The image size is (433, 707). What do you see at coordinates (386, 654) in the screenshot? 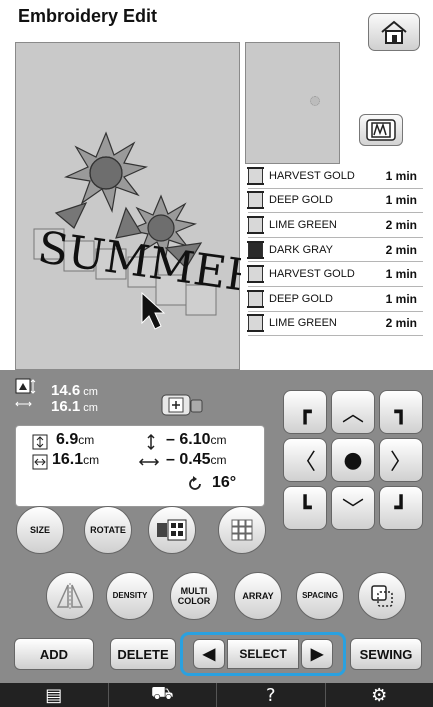
I see `sewing-button: SEWING` at bounding box center [386, 654].